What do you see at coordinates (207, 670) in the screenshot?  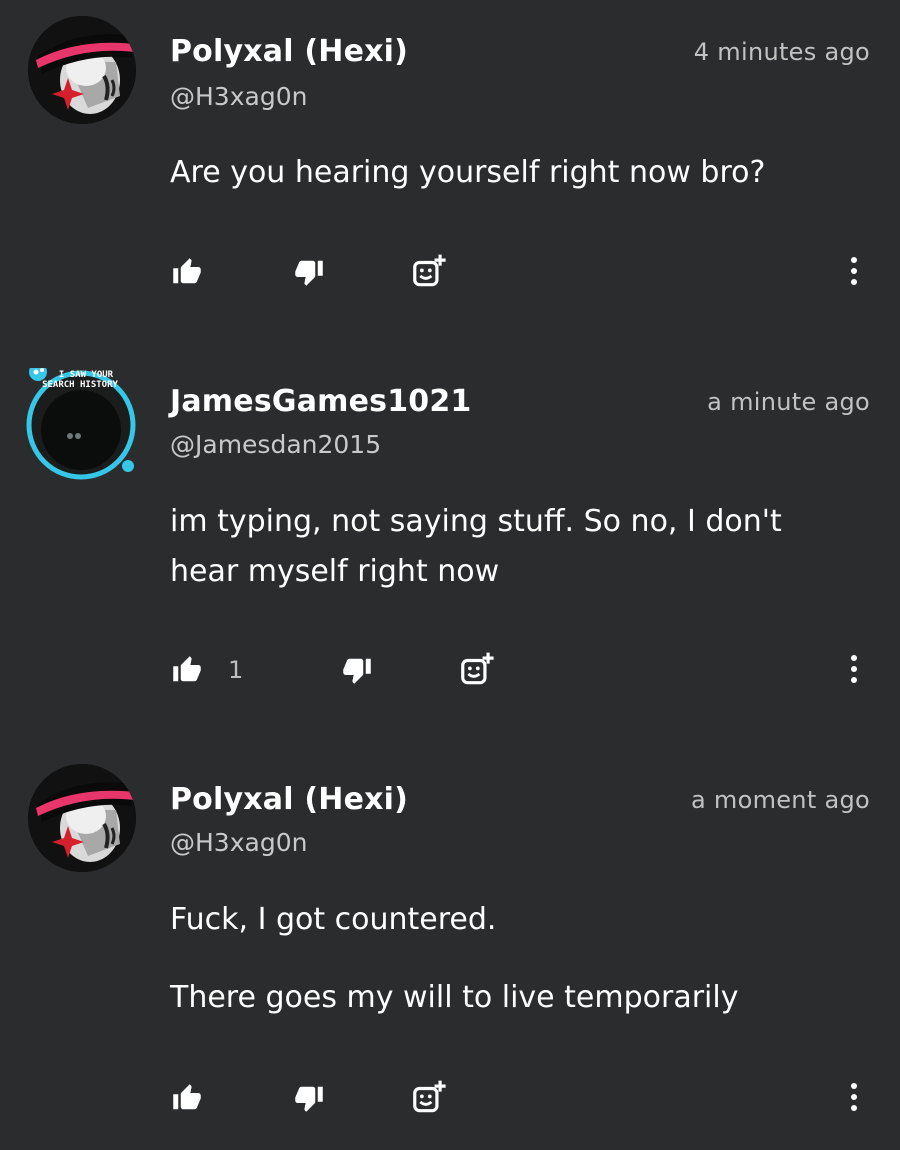 I see `like-button: 1` at bounding box center [207, 670].